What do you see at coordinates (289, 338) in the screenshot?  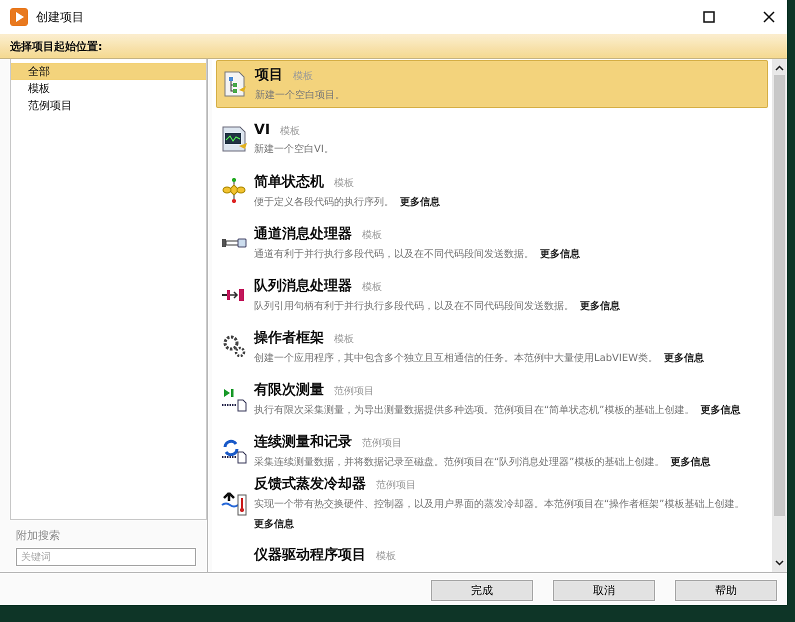 I see `item-title: 操作者框架` at bounding box center [289, 338].